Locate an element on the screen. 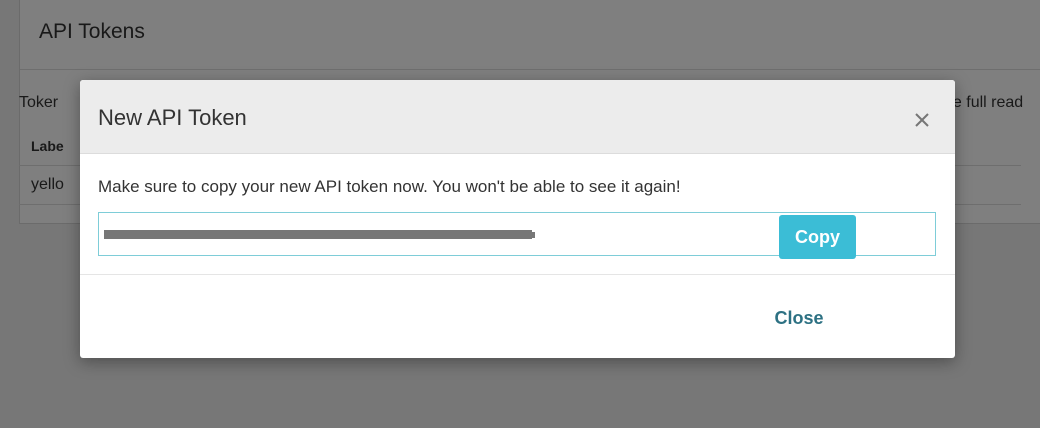  modal-header: New API Token is located at coordinates (517, 117).